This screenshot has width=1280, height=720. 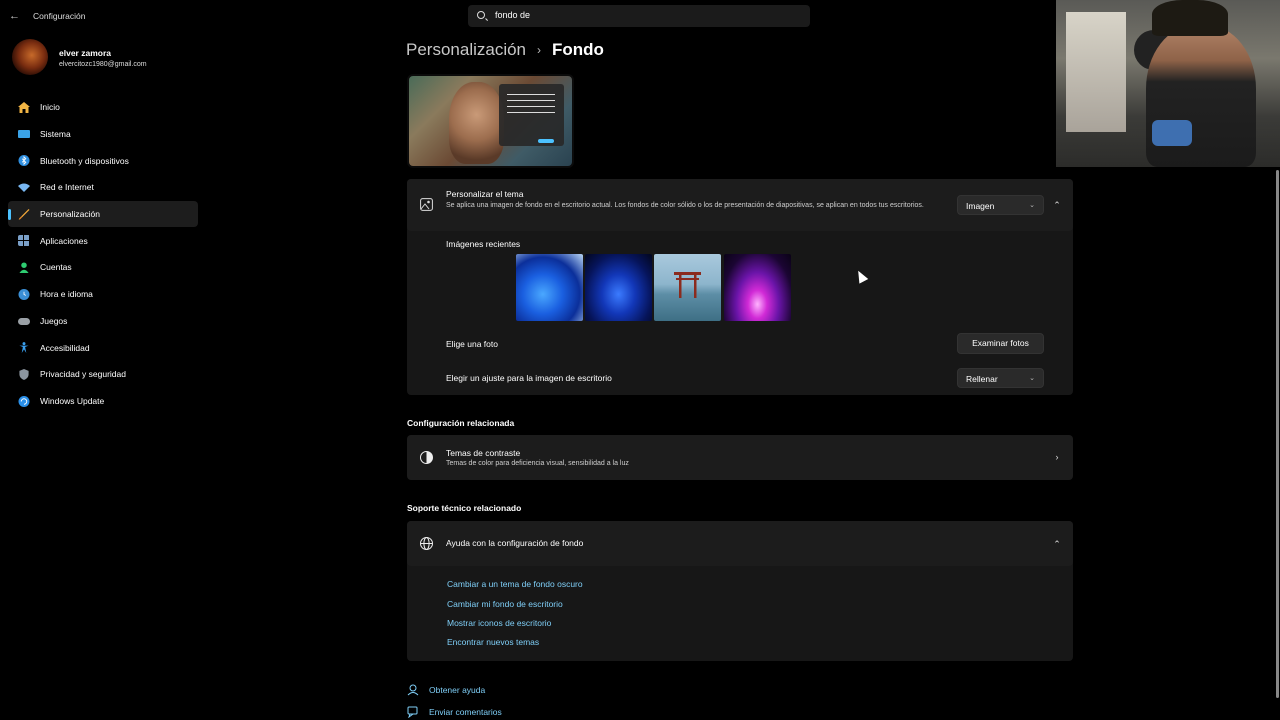 What do you see at coordinates (103, 187) in the screenshot?
I see `sidebar-item-red: Red e Internet` at bounding box center [103, 187].